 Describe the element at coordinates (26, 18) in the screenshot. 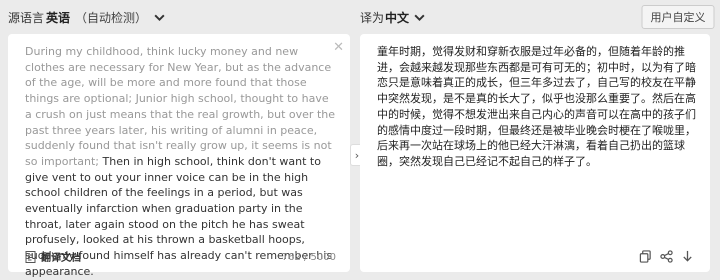

I see `source-language-prefix: 源语言` at that location.